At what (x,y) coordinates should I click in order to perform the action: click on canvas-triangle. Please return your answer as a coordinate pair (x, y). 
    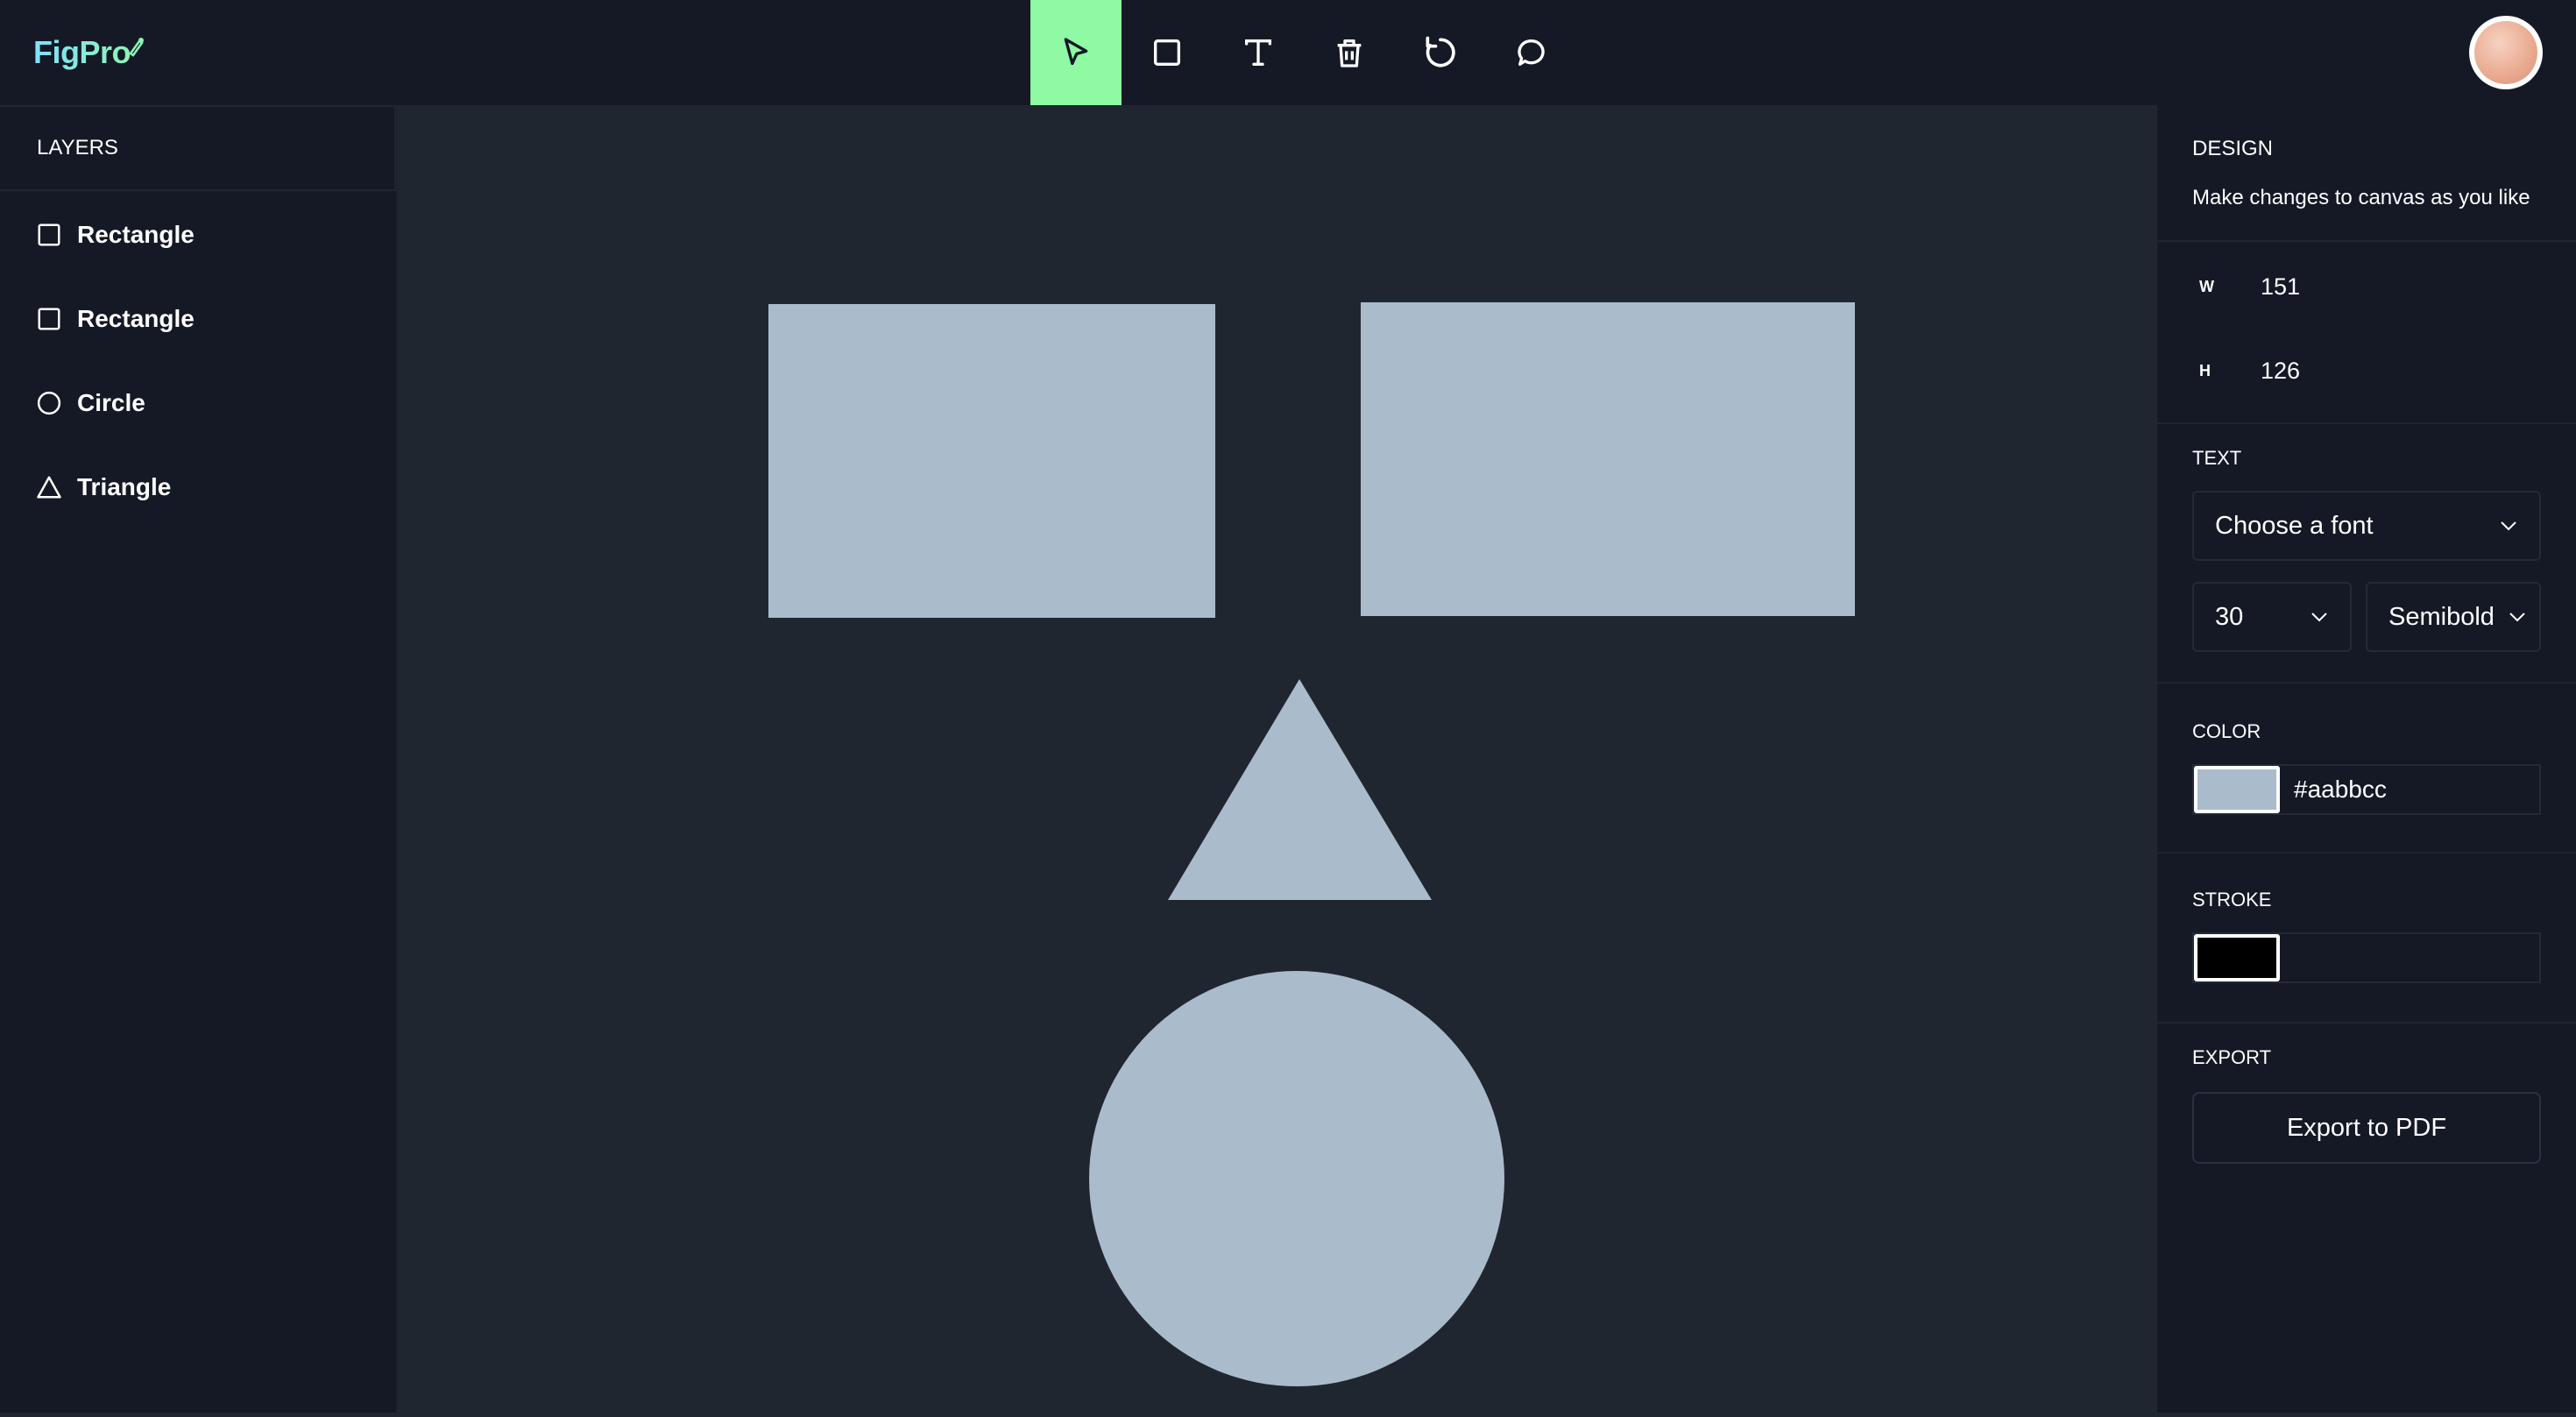
    Looking at the image, I should click on (1300, 789).